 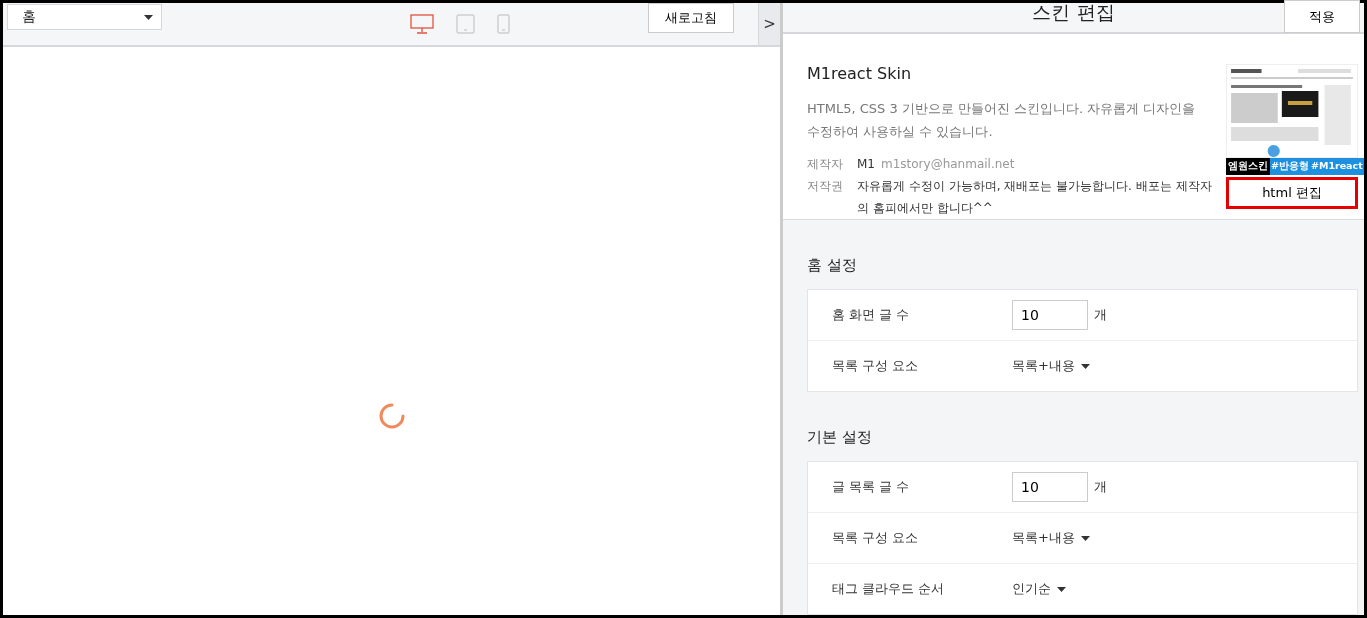 What do you see at coordinates (948, 164) in the screenshot?
I see `author-email: m1story@hanmail.net` at bounding box center [948, 164].